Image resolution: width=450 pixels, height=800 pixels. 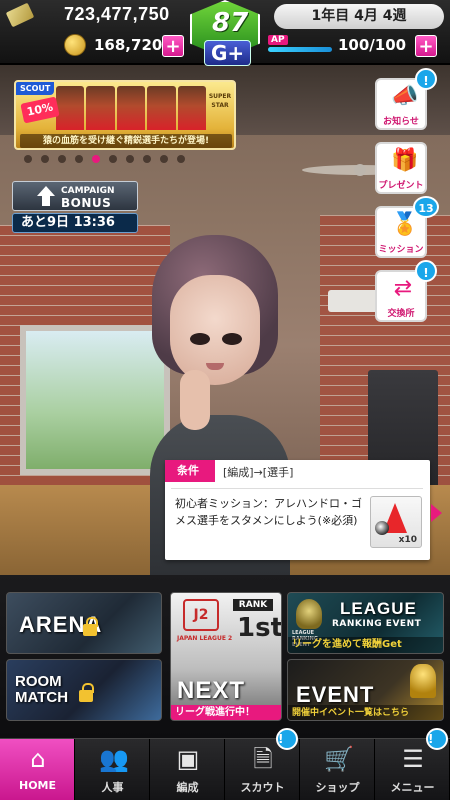 I want to click on room-title-line1: ROOM, so click(x=38, y=681).